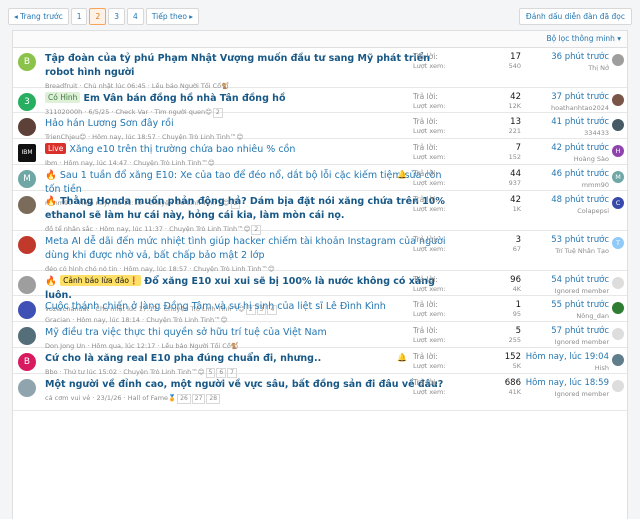 Image resolution: width=640 pixels, height=519 pixels. What do you see at coordinates (467, 148) in the screenshot?
I see `replies-stat: Trả lời: 7` at bounding box center [467, 148].